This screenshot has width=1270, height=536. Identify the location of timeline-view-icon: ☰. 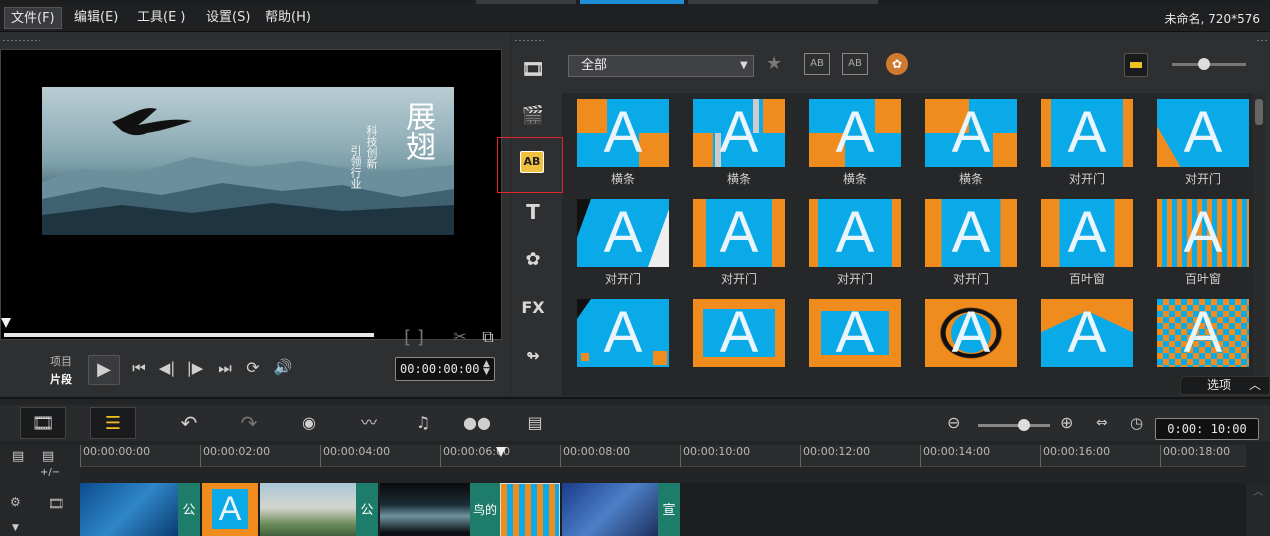
(113, 423).